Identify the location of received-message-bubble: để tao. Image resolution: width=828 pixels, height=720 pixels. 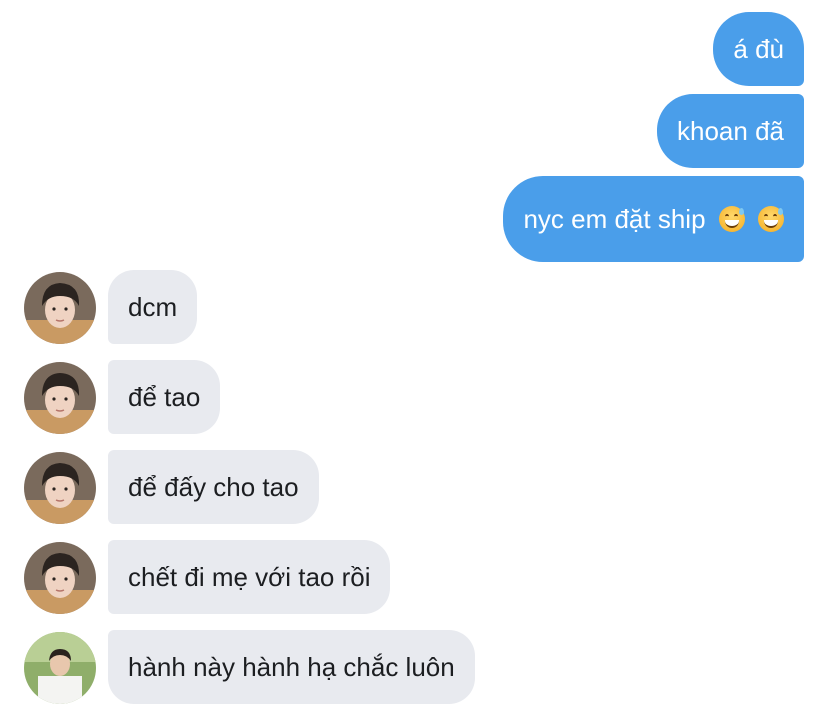
(164, 397).